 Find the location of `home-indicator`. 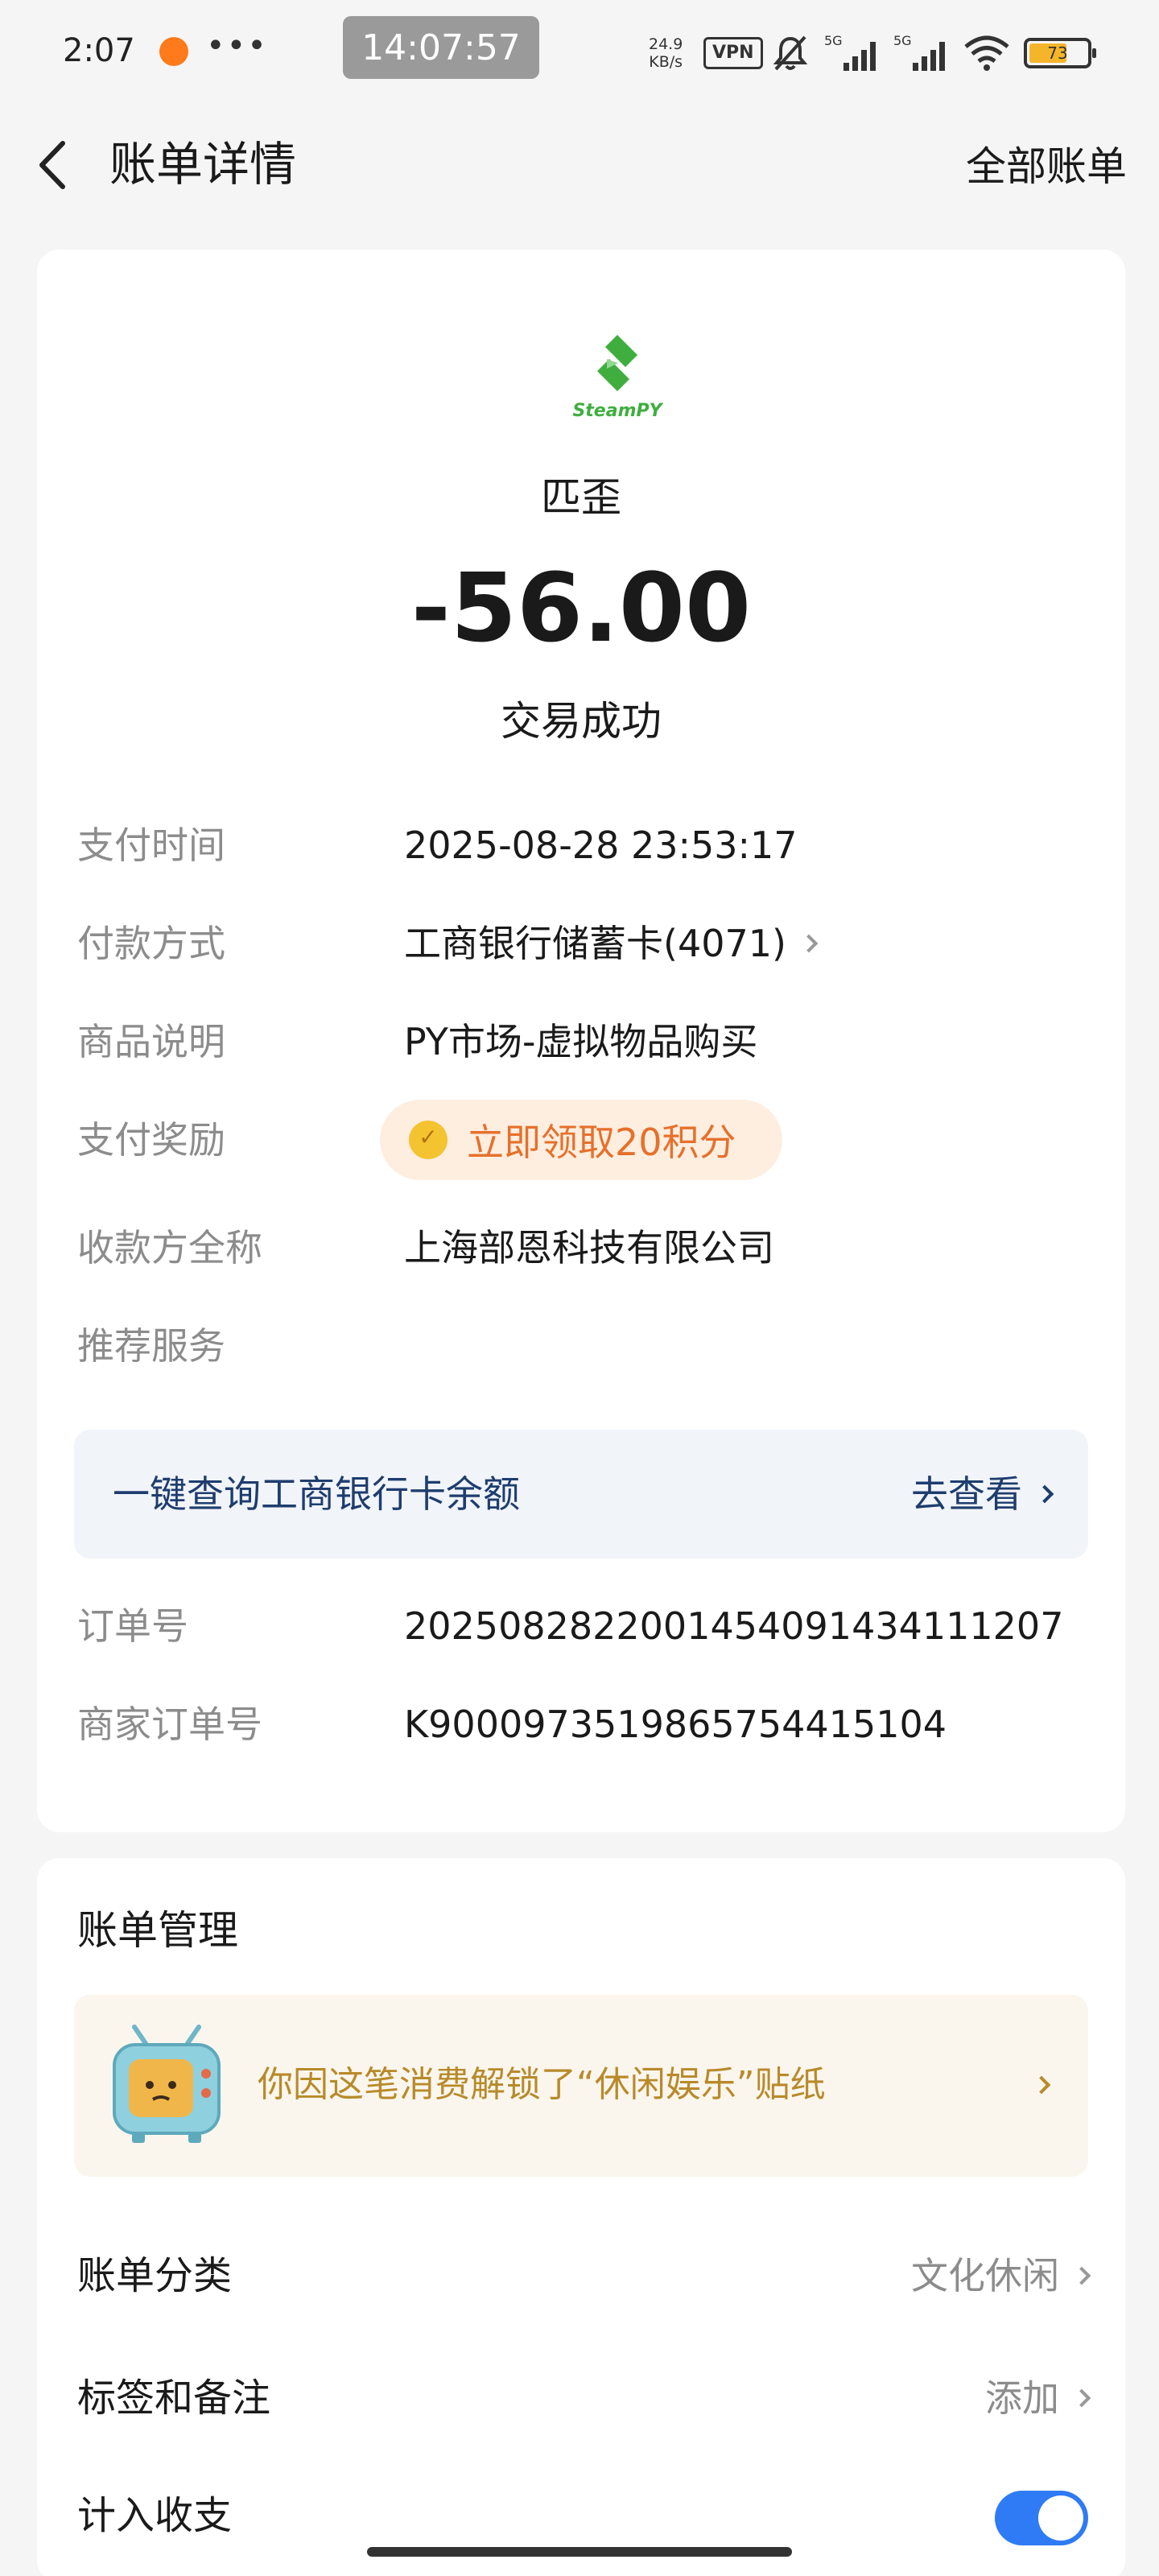

home-indicator is located at coordinates (579, 2552).